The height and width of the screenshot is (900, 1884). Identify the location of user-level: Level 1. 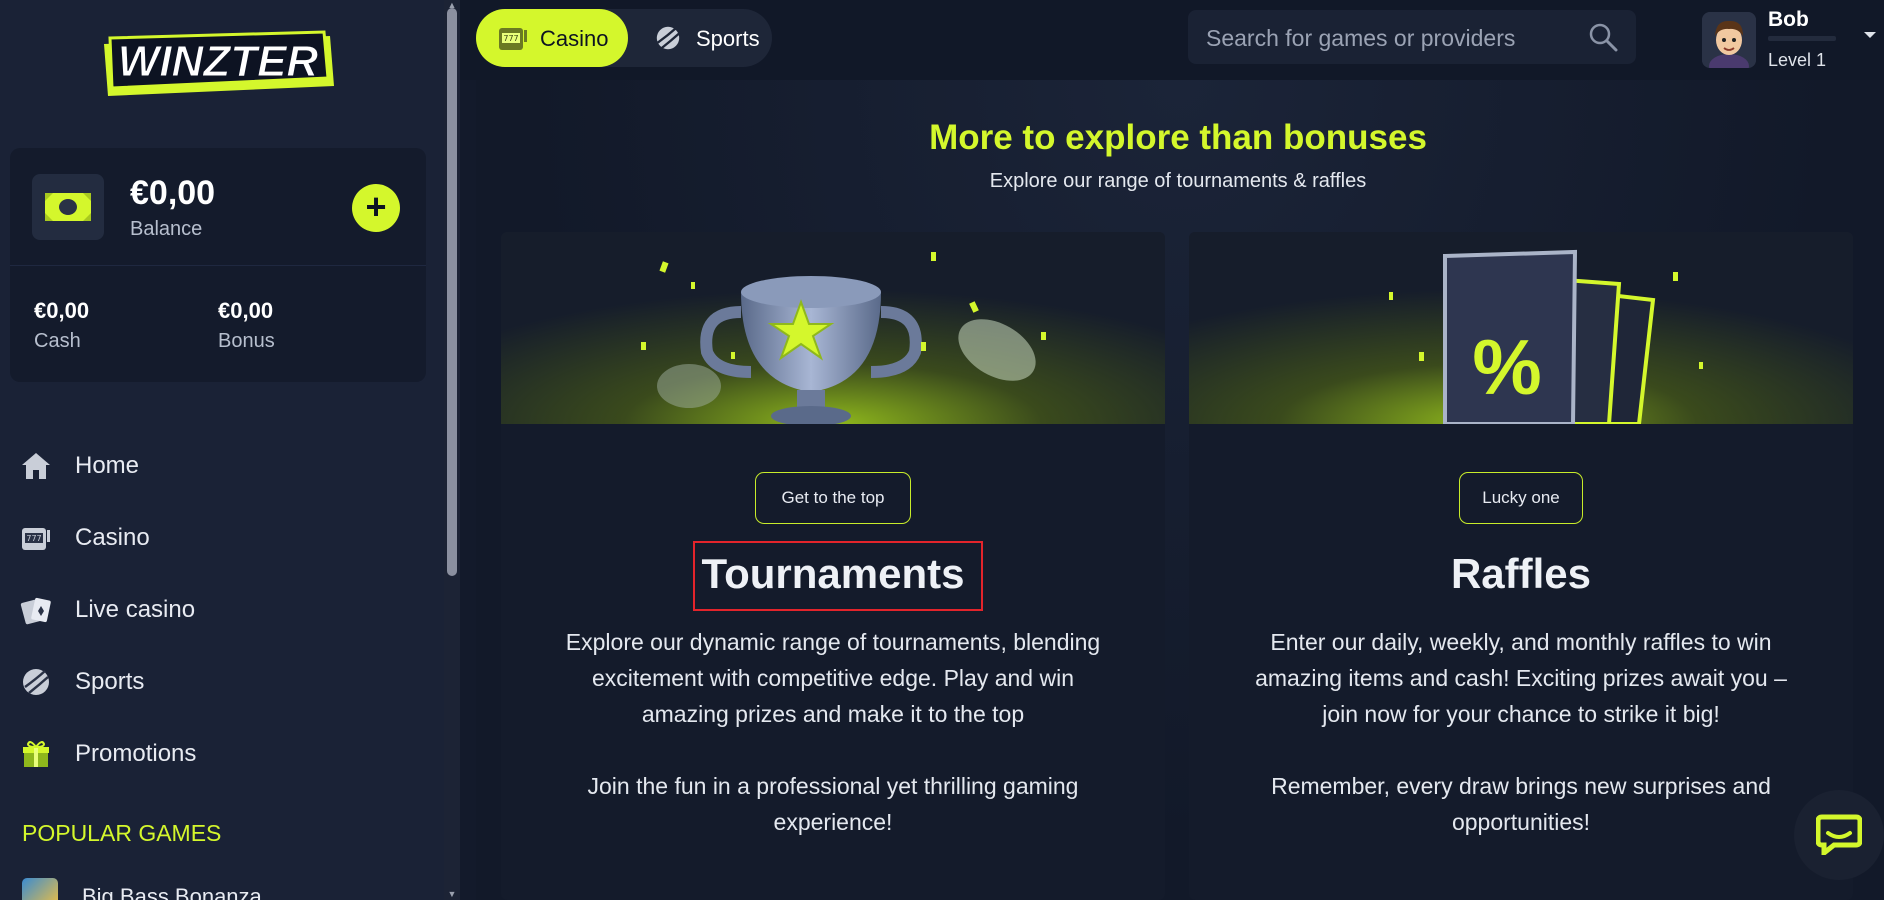
(1797, 60).